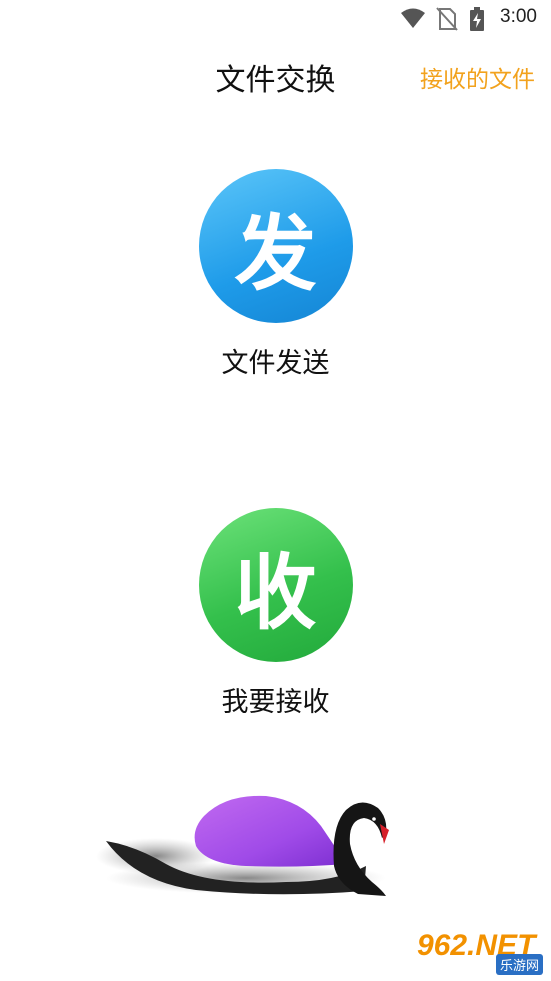 The width and height of the screenshot is (551, 981). Describe the element at coordinates (477, 19) in the screenshot. I see `battery-charging-icon` at that location.